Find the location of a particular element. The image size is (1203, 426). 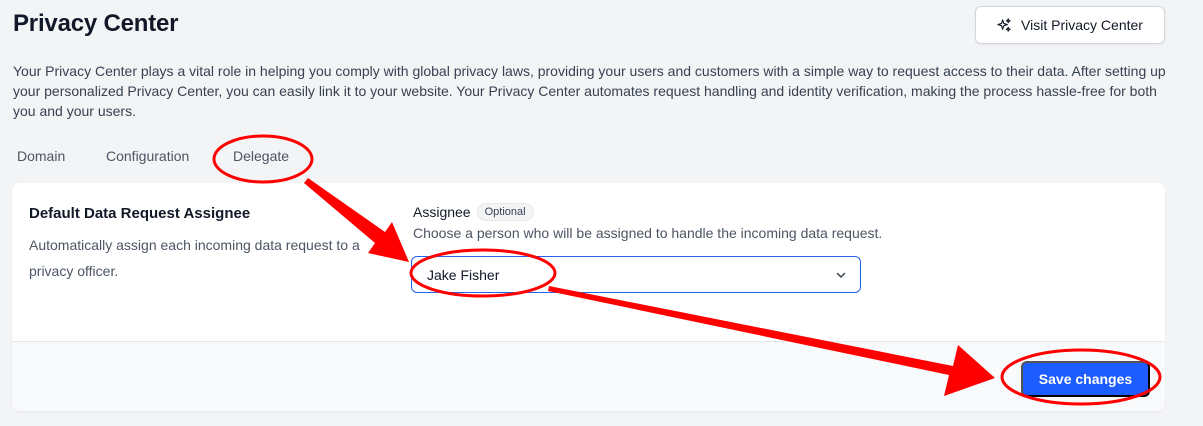

assignee-selected-value: Jake Fisher is located at coordinates (463, 274).